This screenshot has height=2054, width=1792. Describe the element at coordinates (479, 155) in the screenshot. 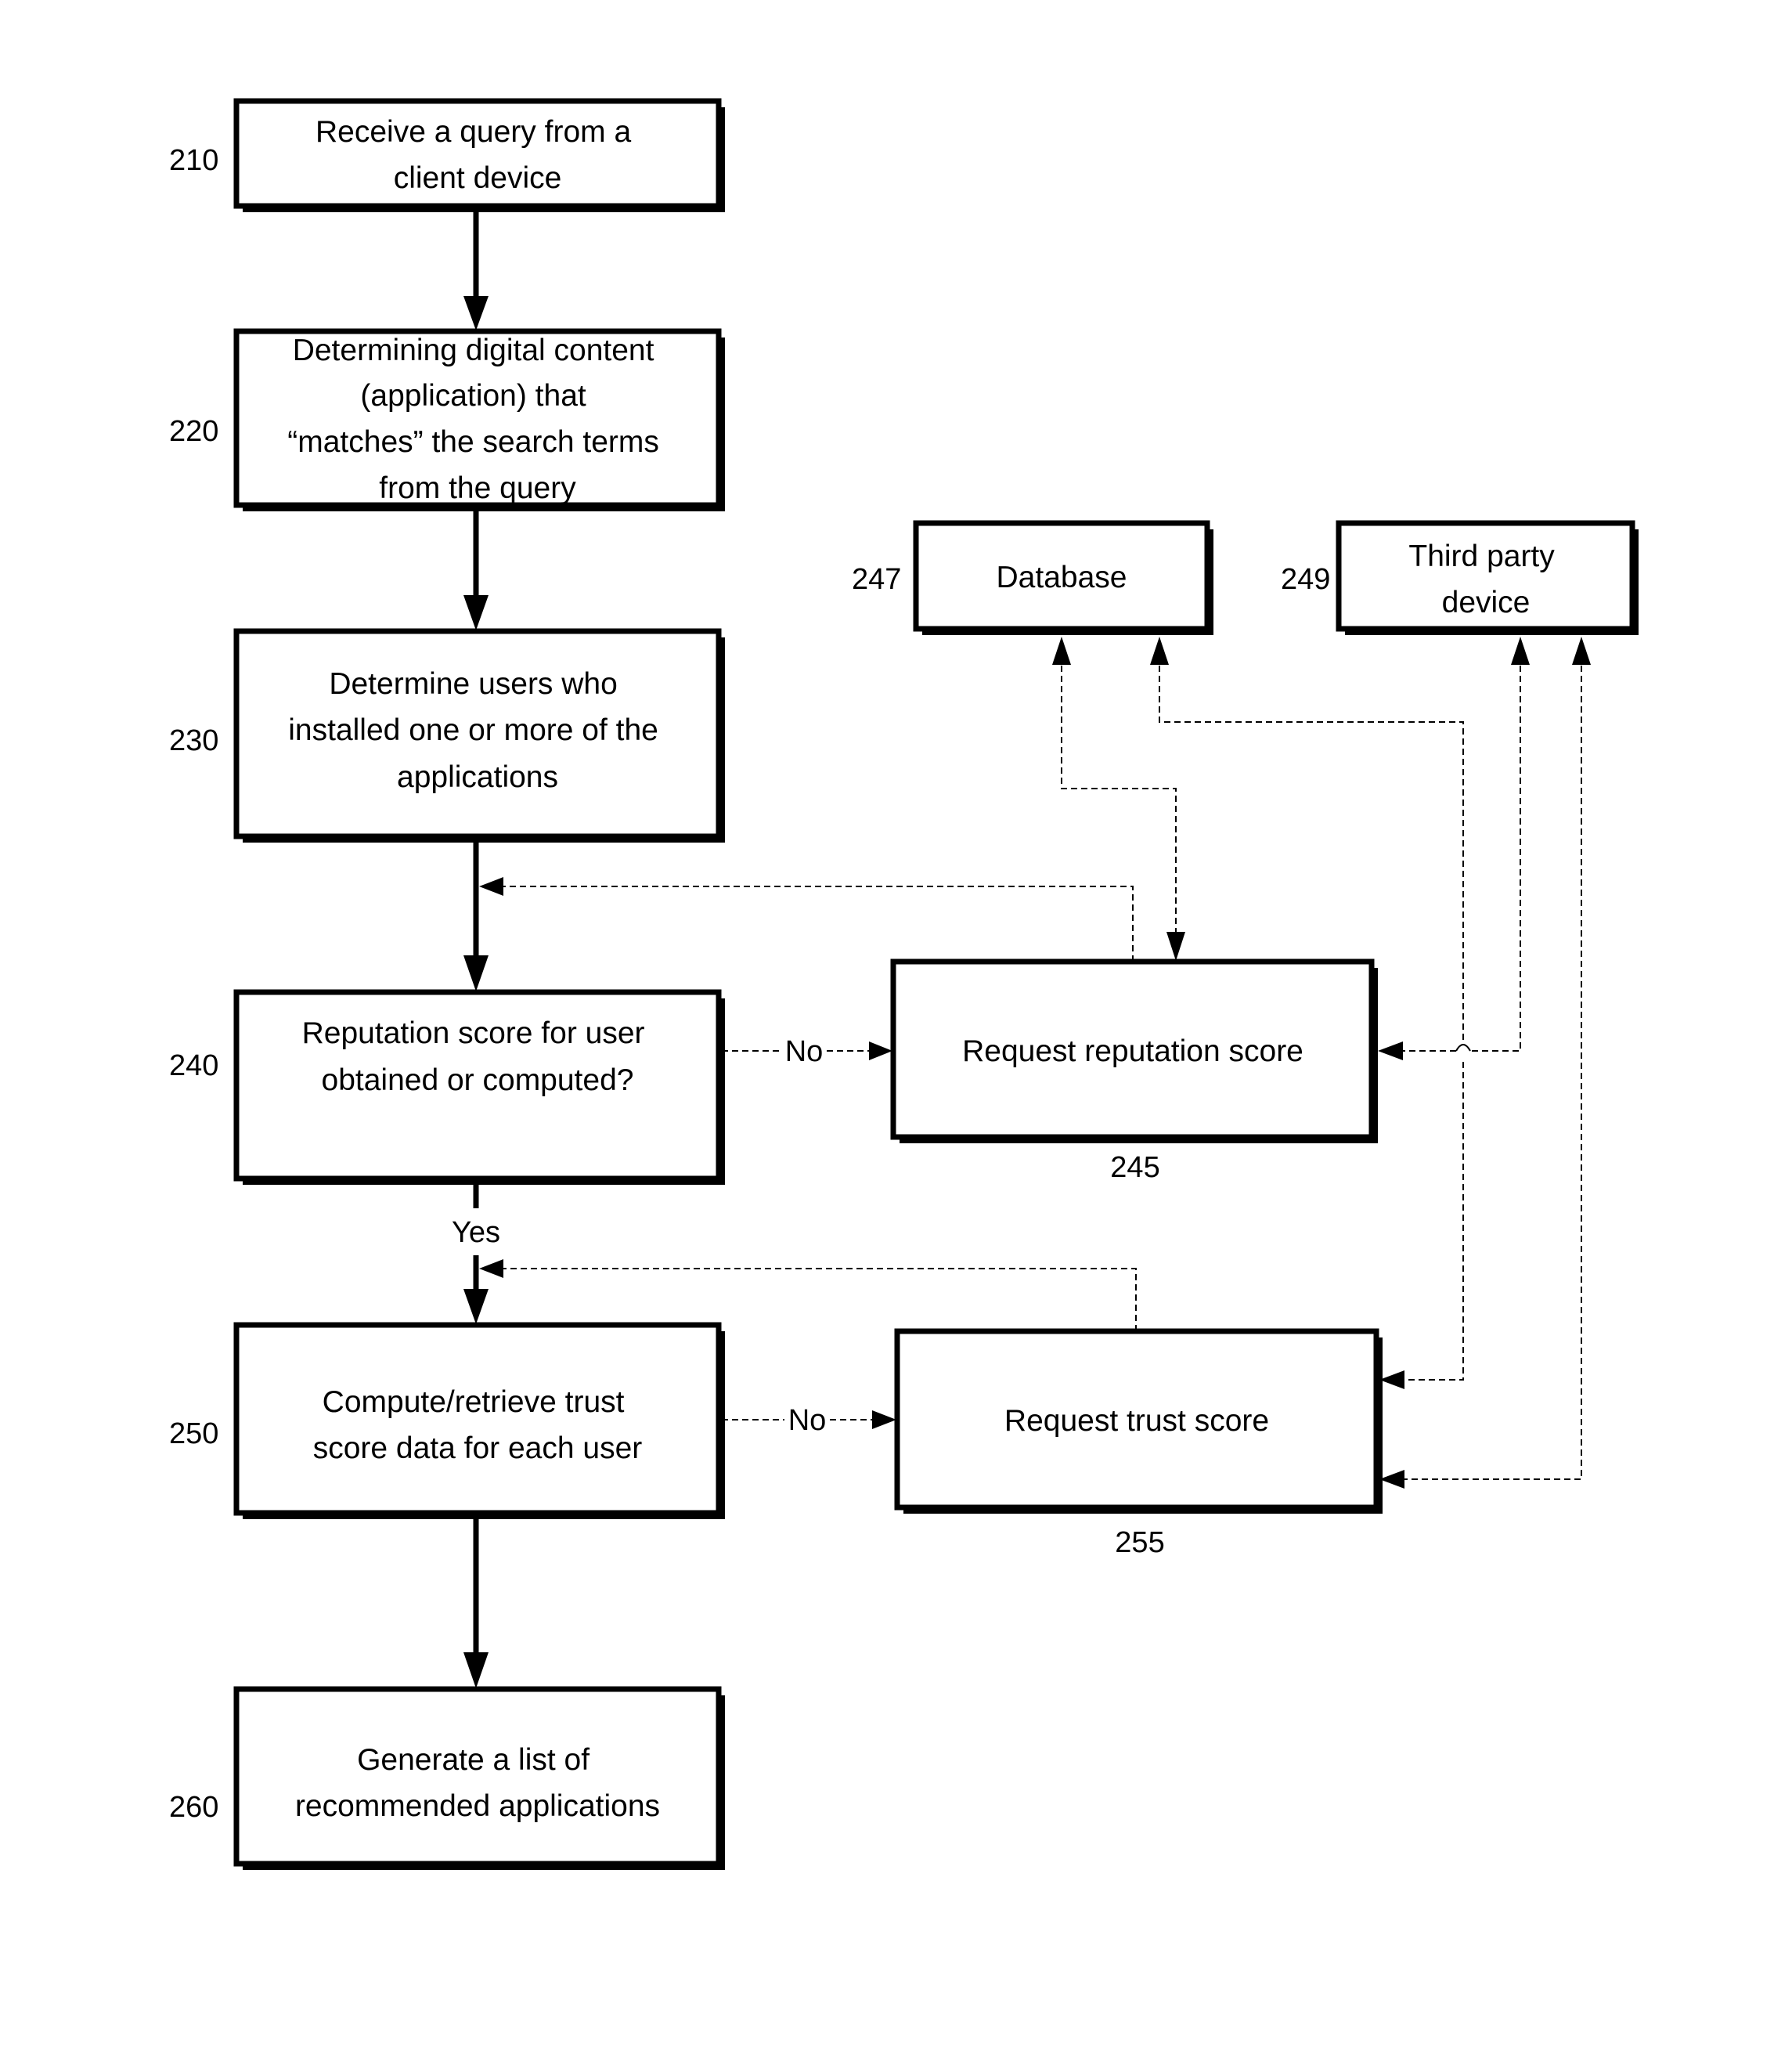

I see `step-210-box: Receive a query from a client device` at that location.